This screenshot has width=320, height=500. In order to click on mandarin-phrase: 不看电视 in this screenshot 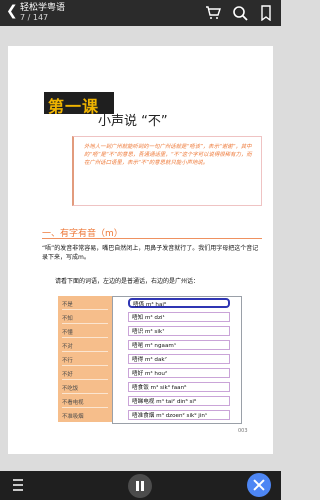, I will do `click(73, 403)`.